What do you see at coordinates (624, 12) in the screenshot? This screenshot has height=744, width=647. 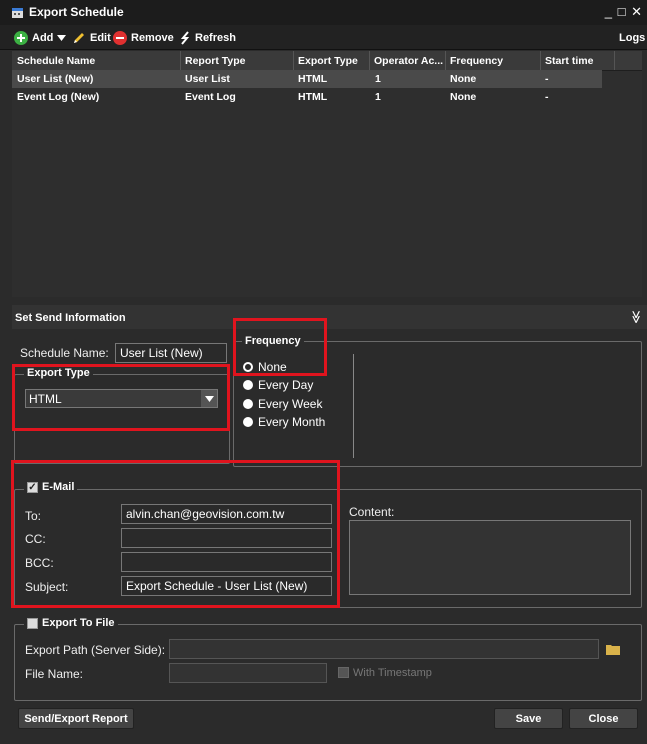 I see `window-controls: _ □ ✕` at bounding box center [624, 12].